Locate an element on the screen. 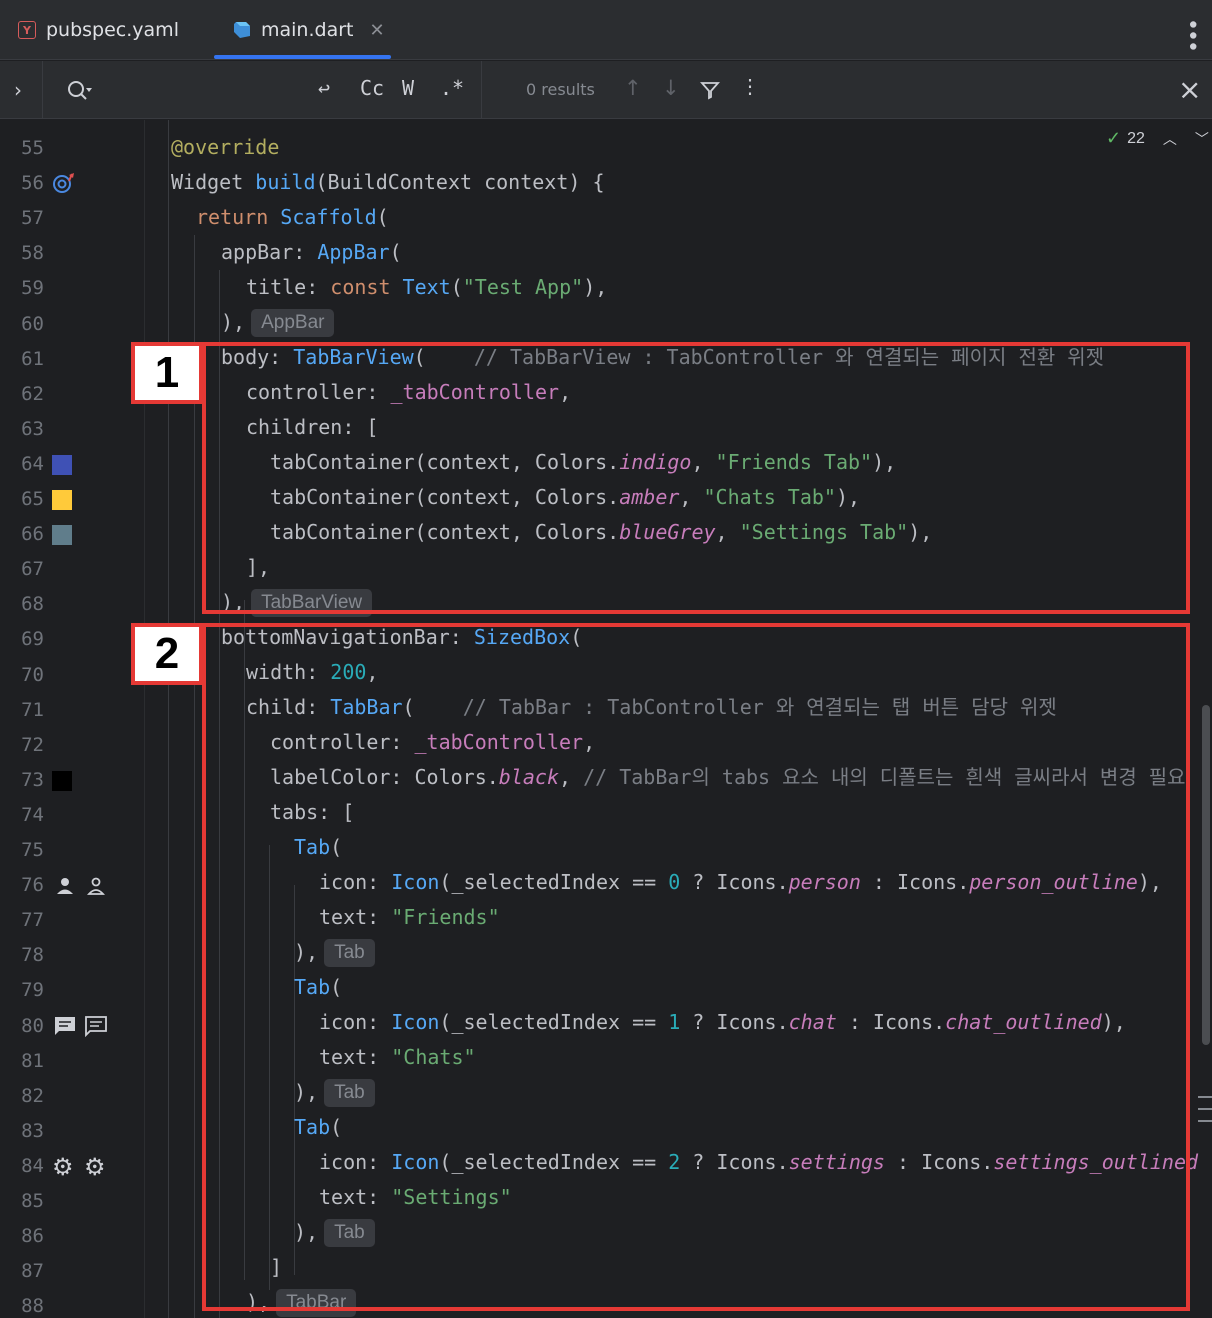 This screenshot has width=1212, height=1318. line-number: 74 is located at coordinates (32, 814).